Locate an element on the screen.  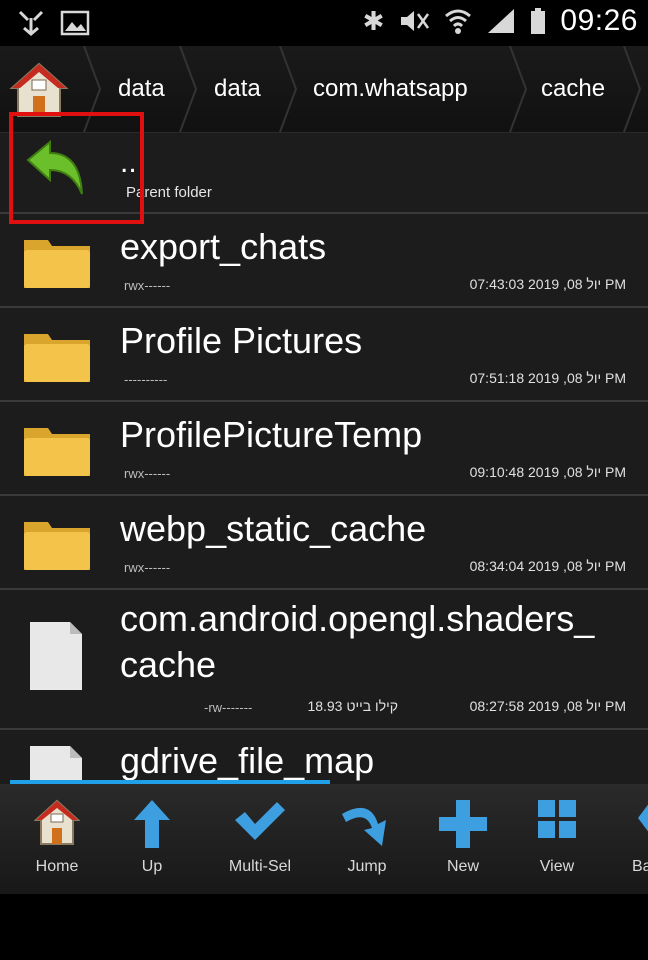
view-label: View is located at coordinates (557, 866).